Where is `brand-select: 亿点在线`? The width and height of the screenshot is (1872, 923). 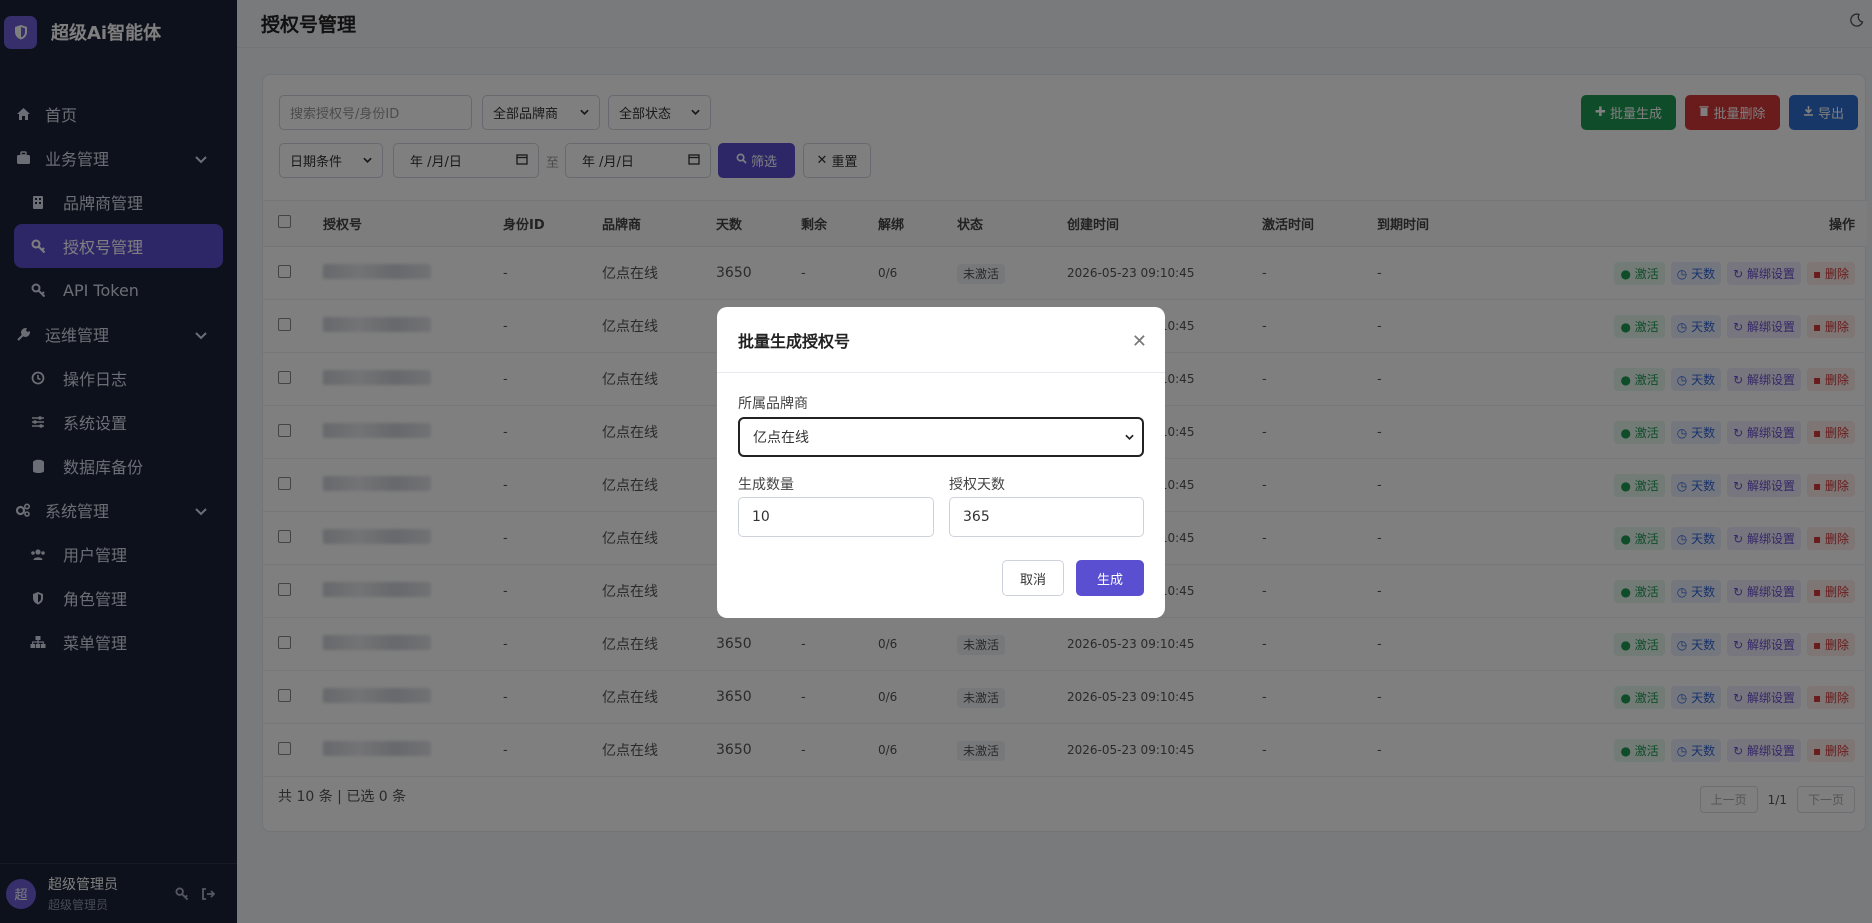 brand-select: 亿点在线 is located at coordinates (941, 437).